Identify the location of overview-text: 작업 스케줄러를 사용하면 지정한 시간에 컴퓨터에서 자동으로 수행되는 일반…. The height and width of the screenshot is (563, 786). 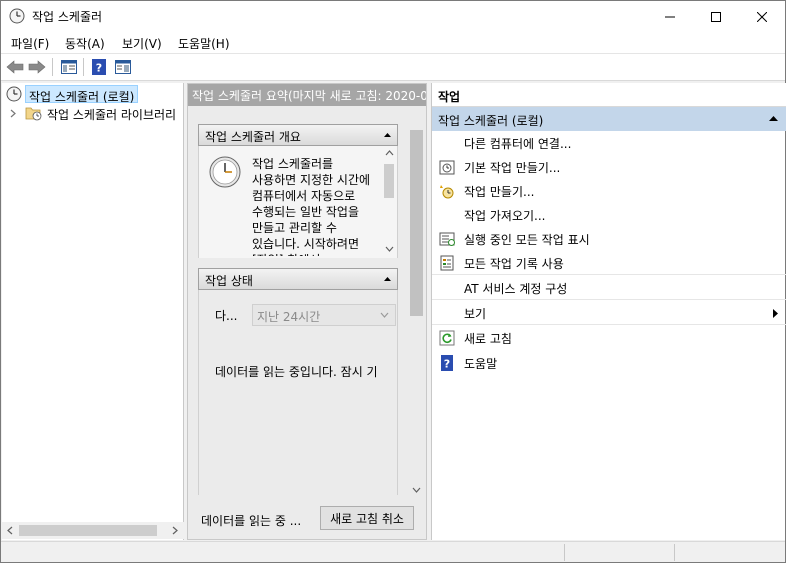
(311, 206).